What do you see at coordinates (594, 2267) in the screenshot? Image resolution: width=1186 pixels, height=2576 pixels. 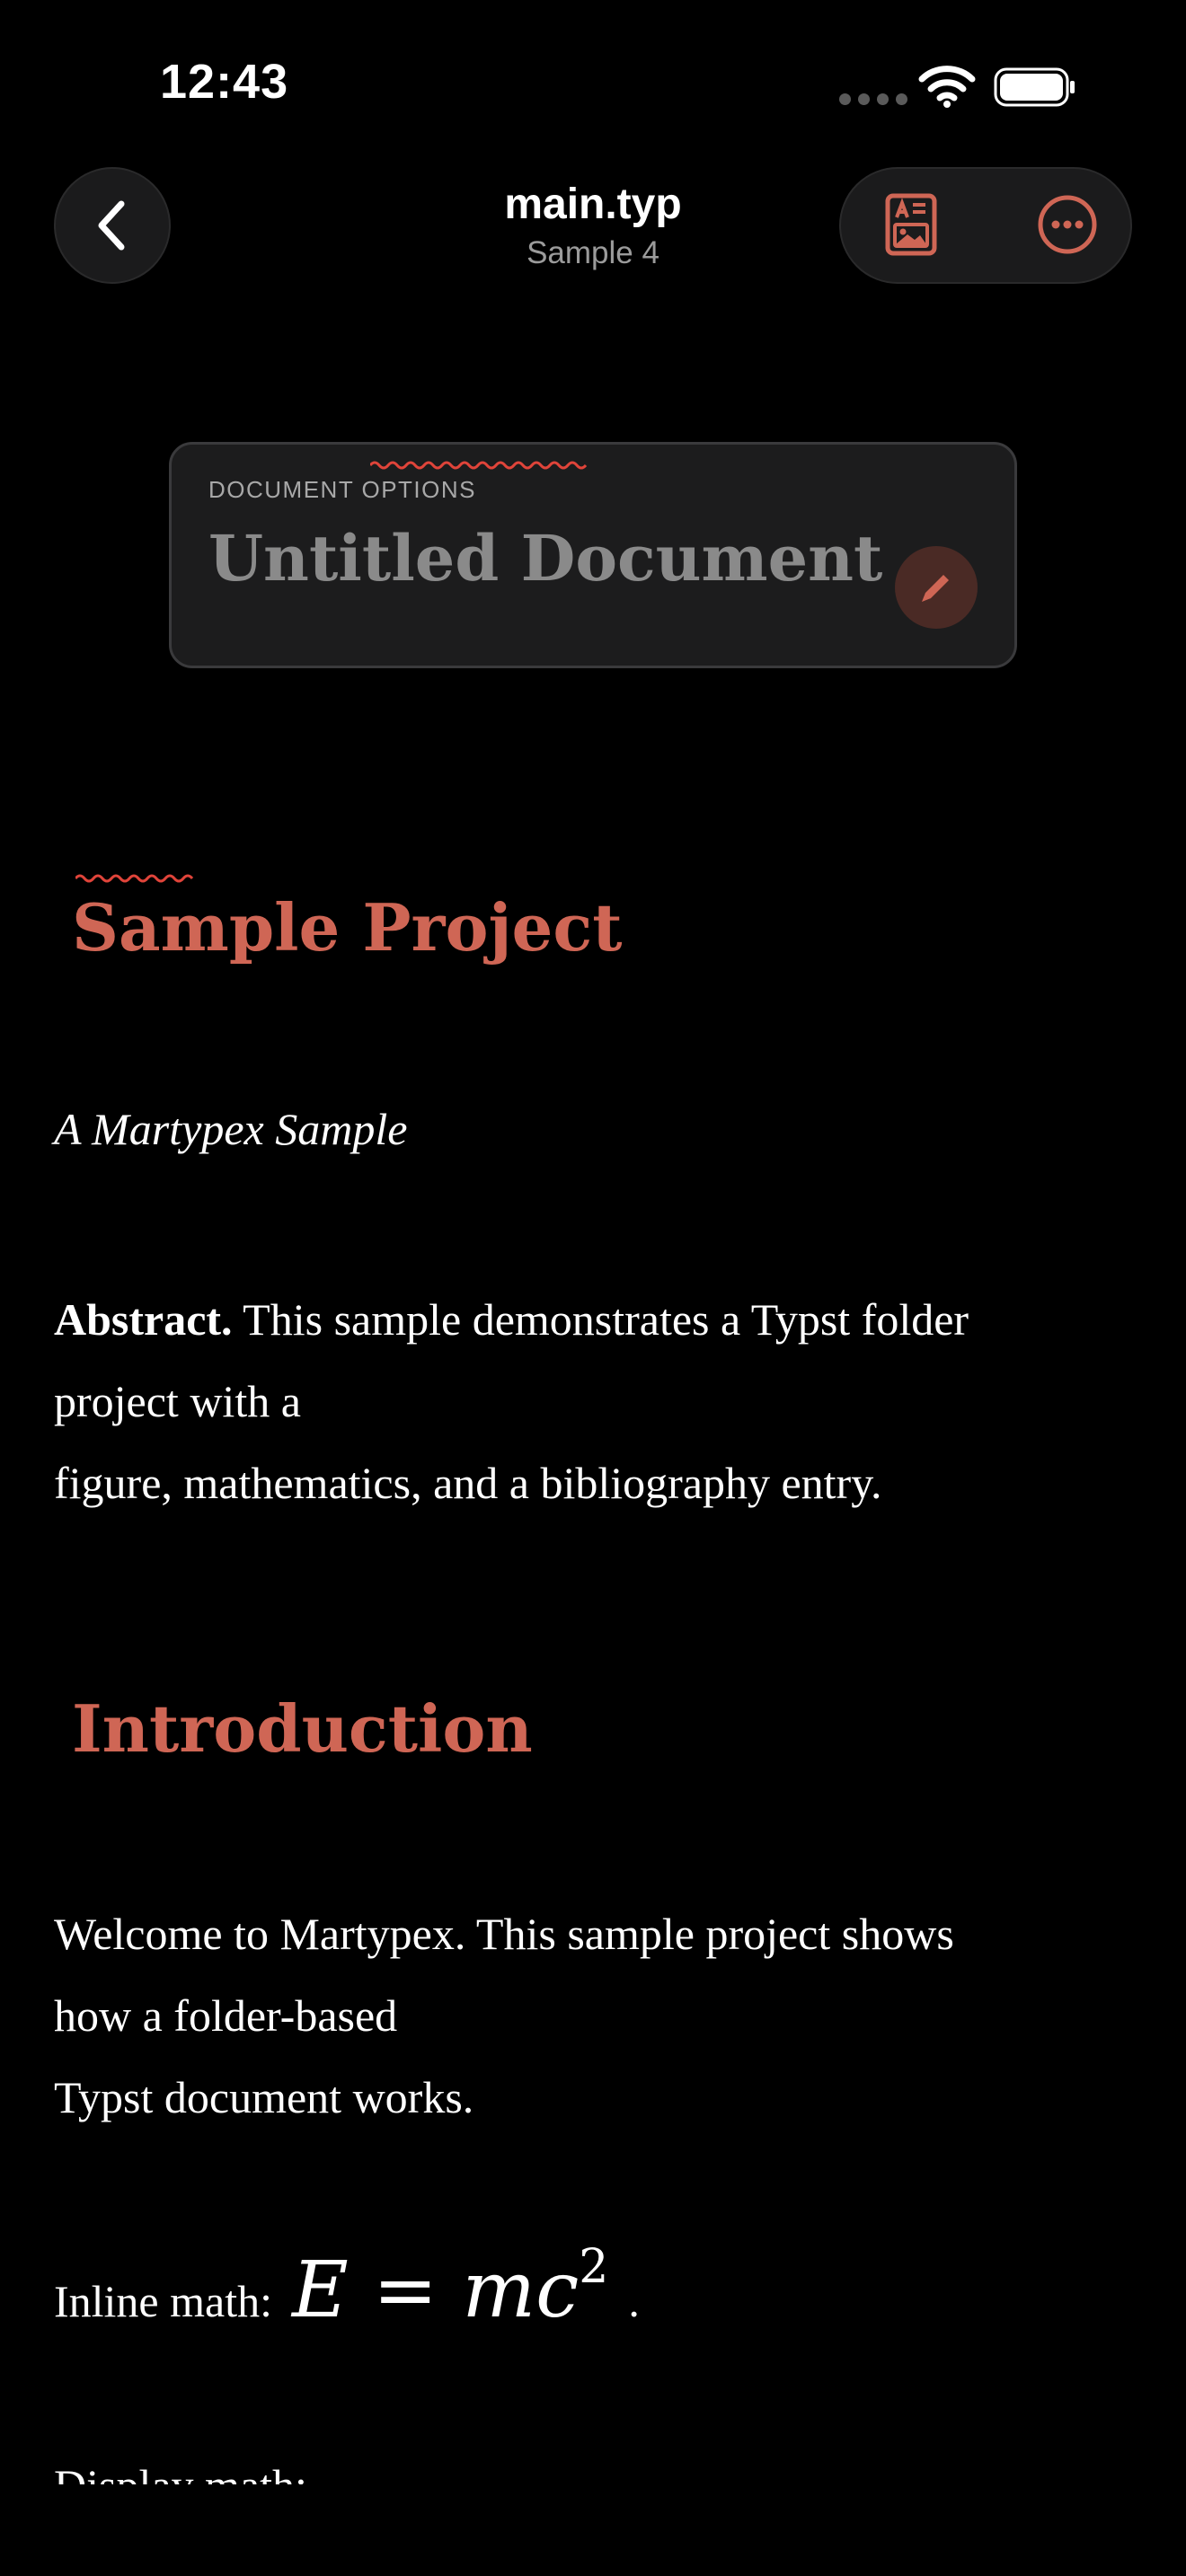 I see `math-exponent: 2` at bounding box center [594, 2267].